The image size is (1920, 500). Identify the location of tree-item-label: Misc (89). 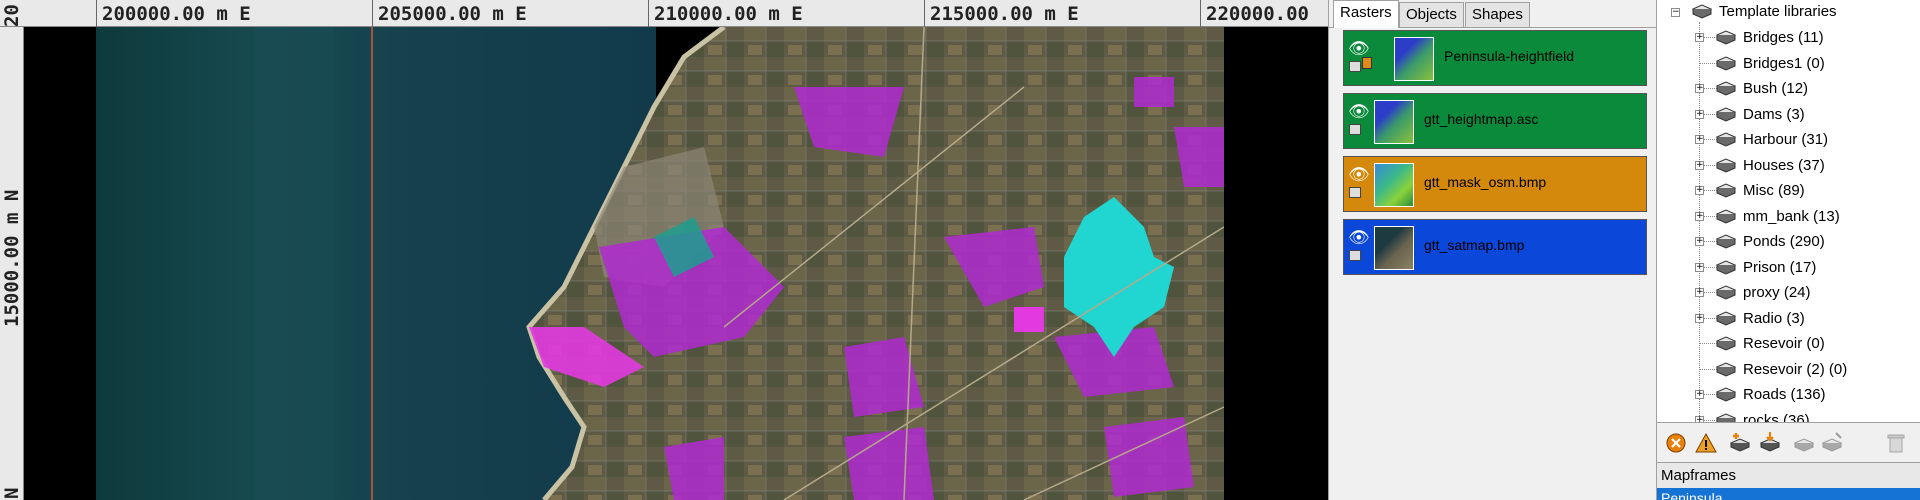
(1774, 190).